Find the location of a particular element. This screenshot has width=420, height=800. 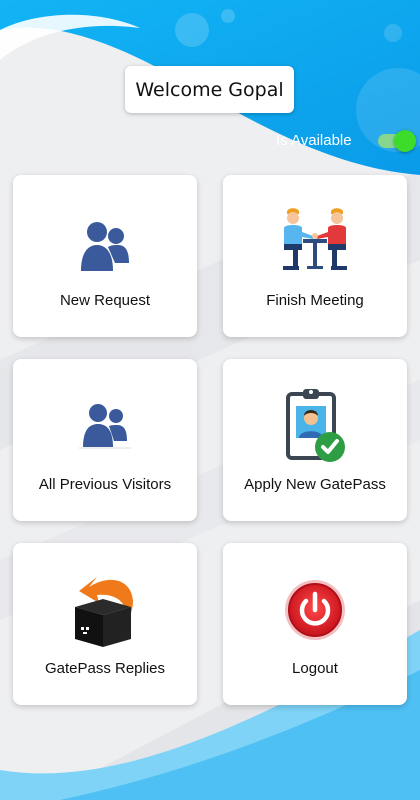

availability-label: Is Available is located at coordinates (314, 140).